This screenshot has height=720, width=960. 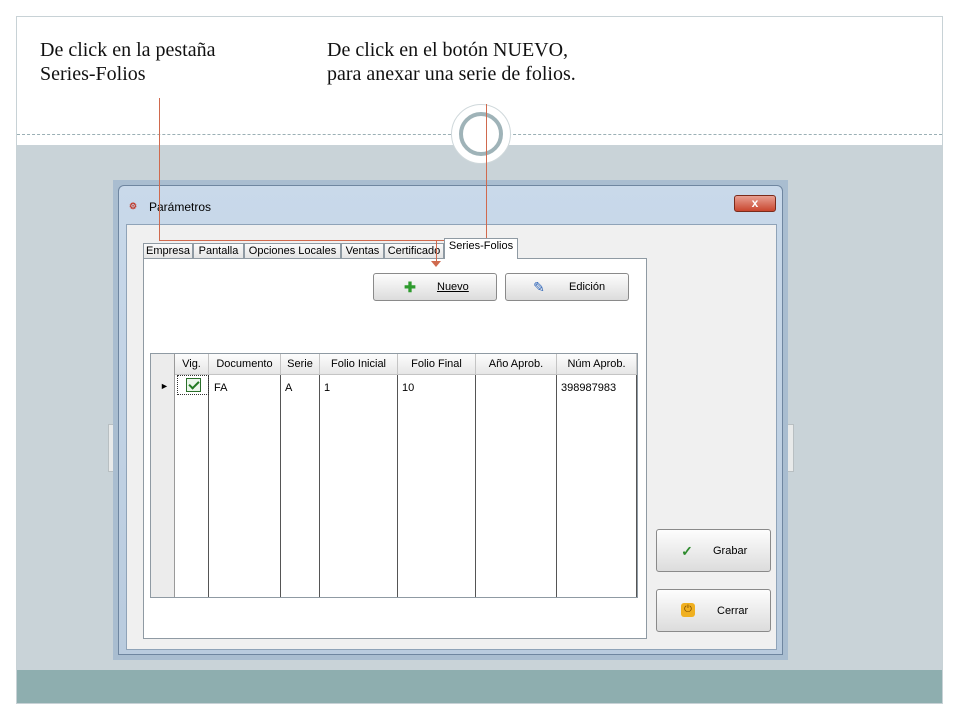 What do you see at coordinates (300, 364) in the screenshot?
I see `column-header-serie: Serie` at bounding box center [300, 364].